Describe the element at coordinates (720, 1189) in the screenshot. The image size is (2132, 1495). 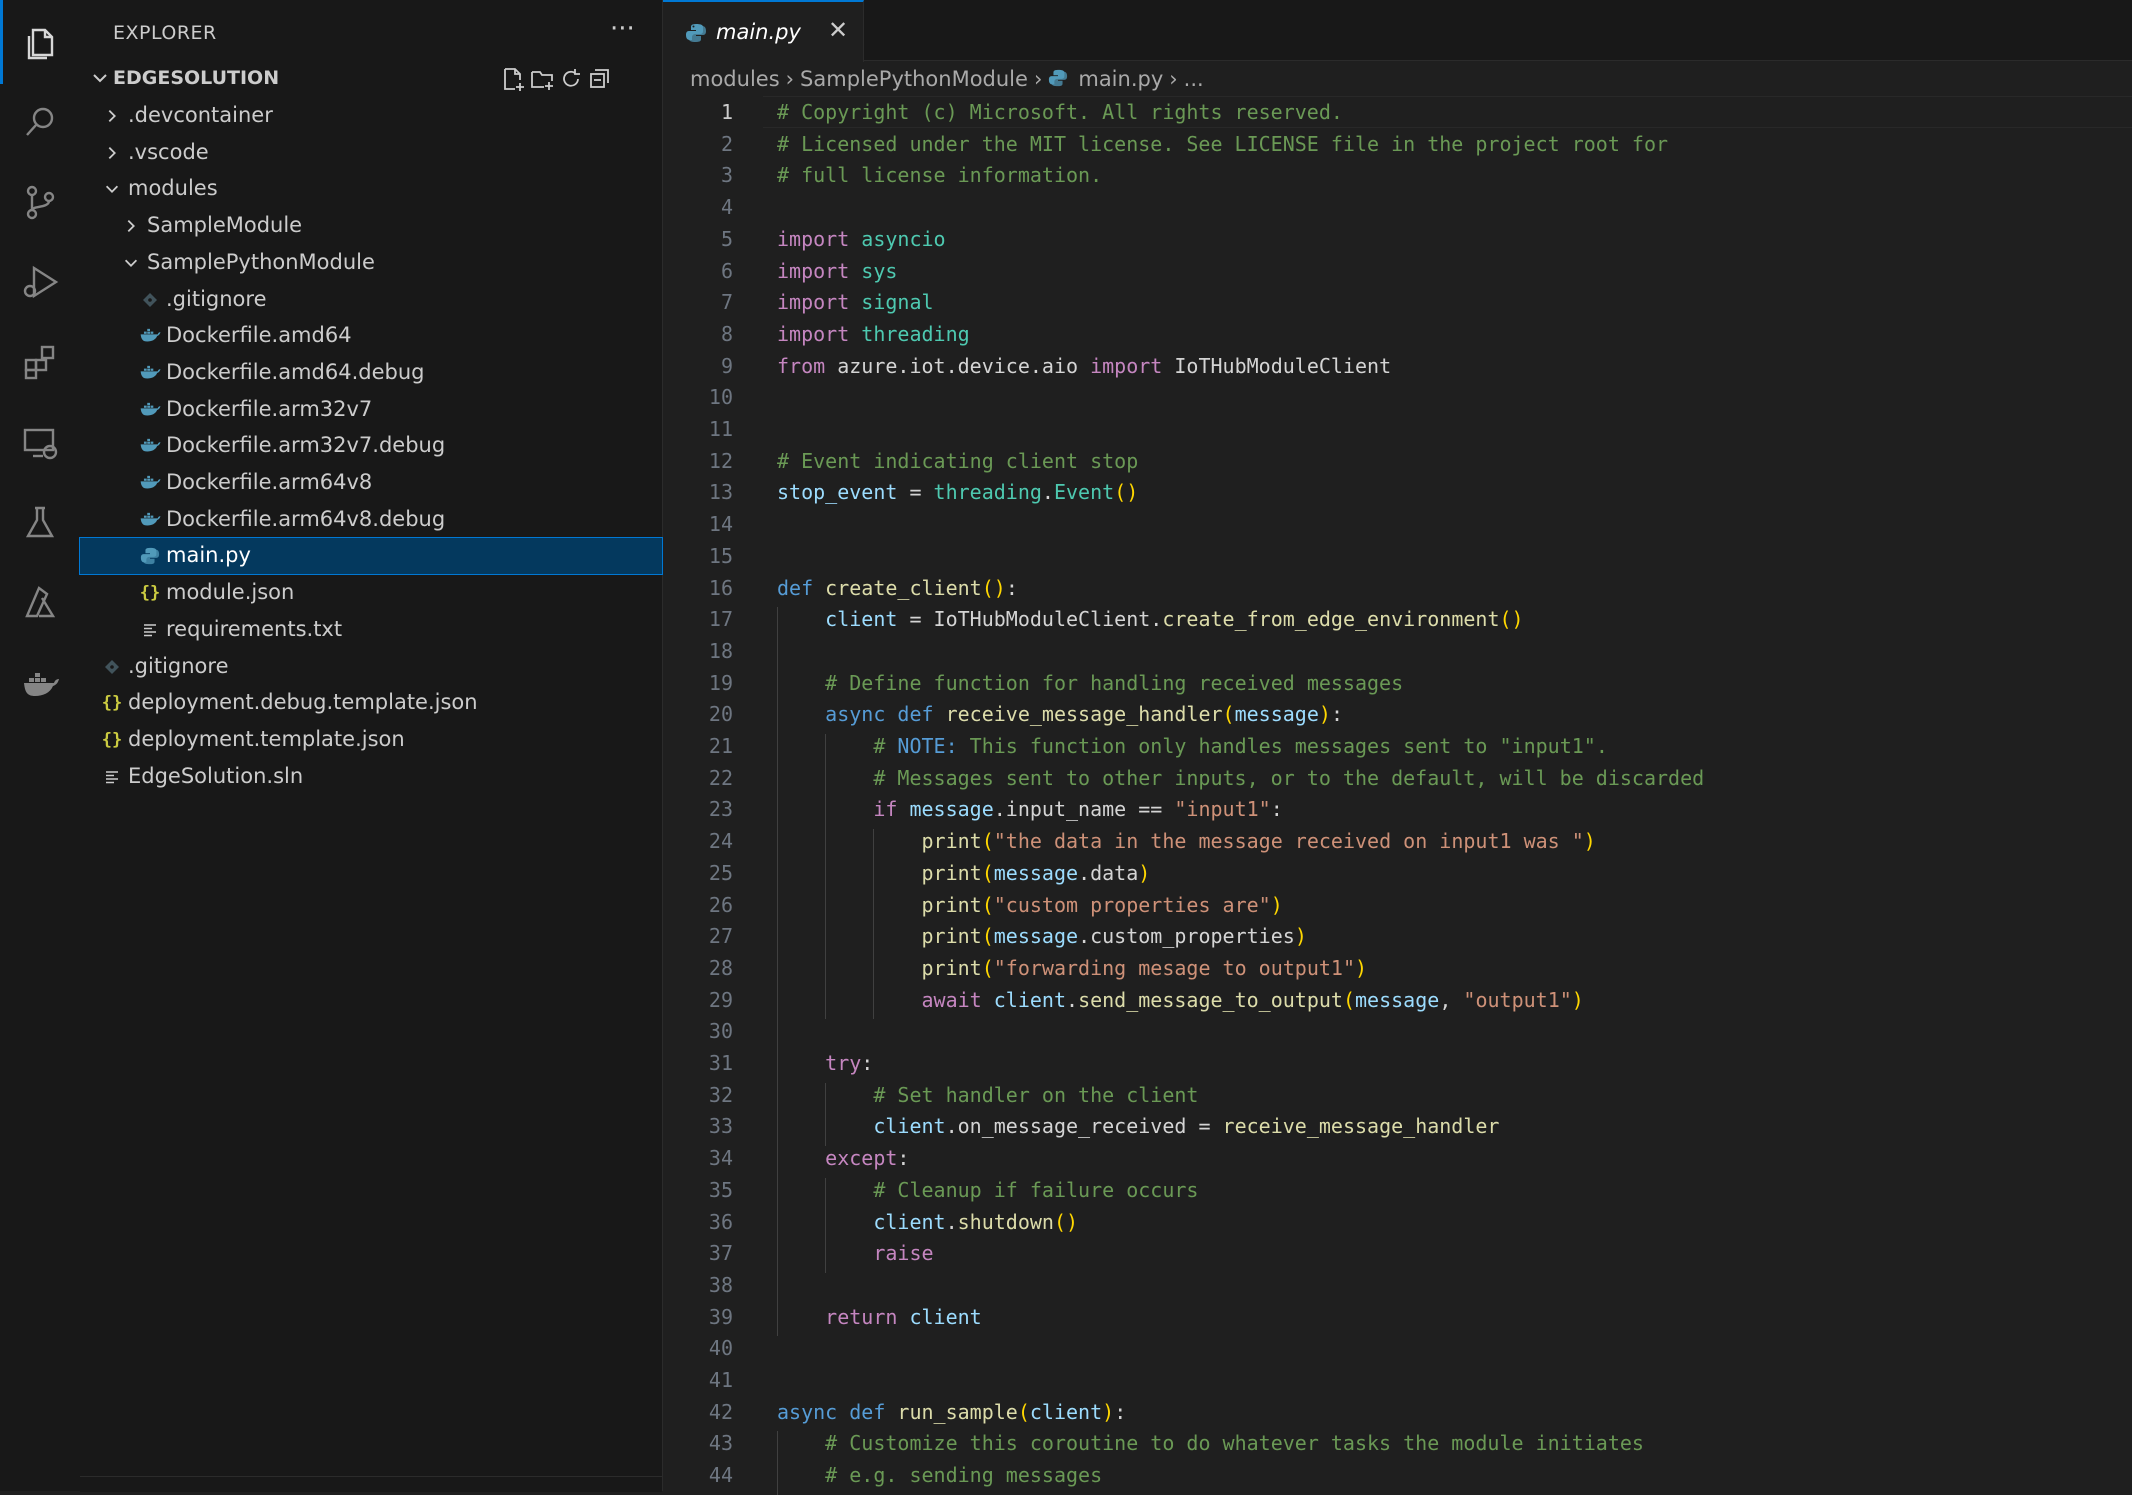
I see `line-number: 35` at that location.